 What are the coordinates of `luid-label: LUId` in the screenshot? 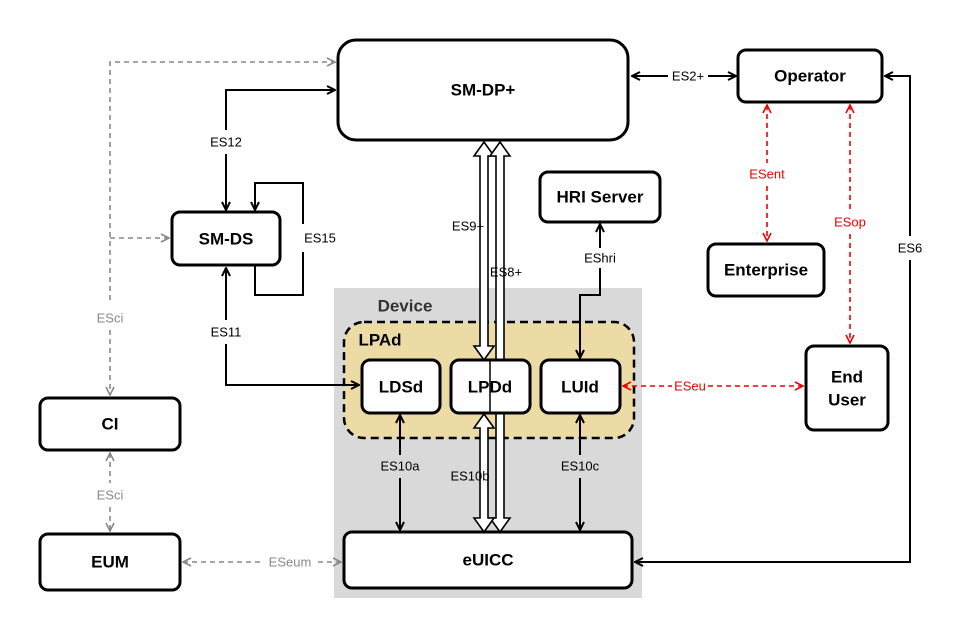 It's located at (580, 387).